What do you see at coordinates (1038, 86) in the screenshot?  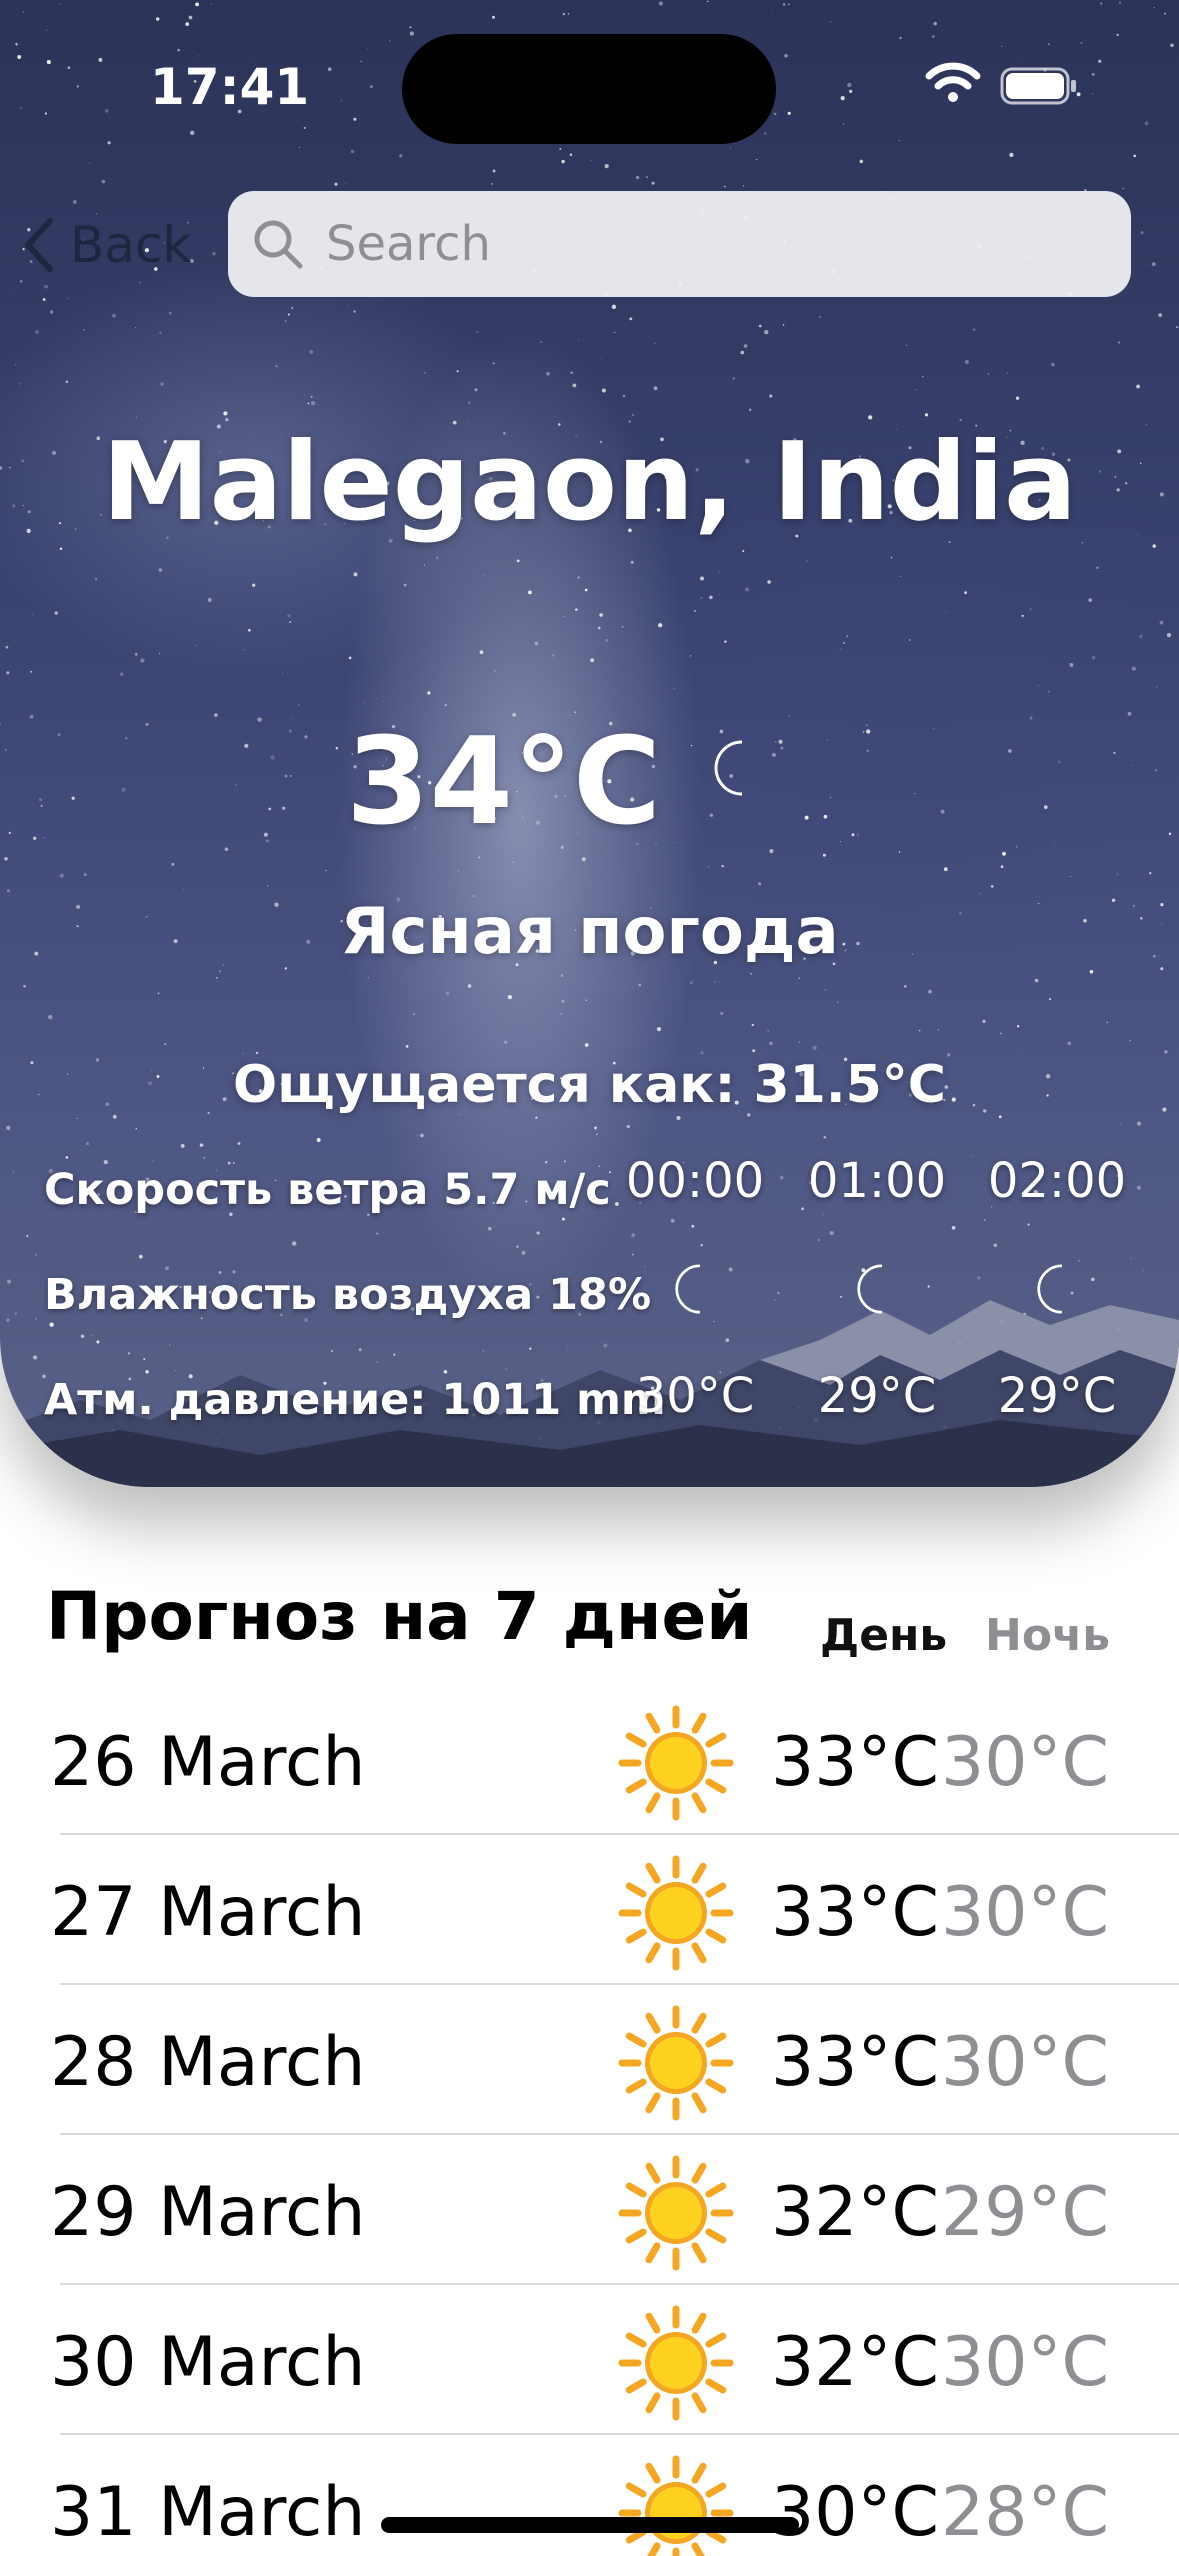 I see `battery-icon` at bounding box center [1038, 86].